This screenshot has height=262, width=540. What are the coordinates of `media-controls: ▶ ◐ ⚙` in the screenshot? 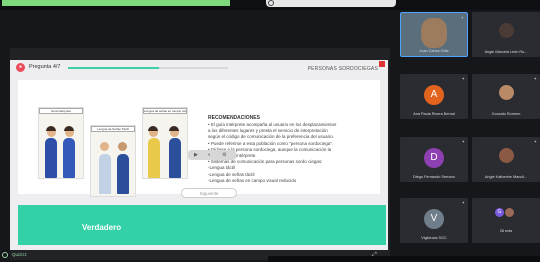 It's located at (212, 155).